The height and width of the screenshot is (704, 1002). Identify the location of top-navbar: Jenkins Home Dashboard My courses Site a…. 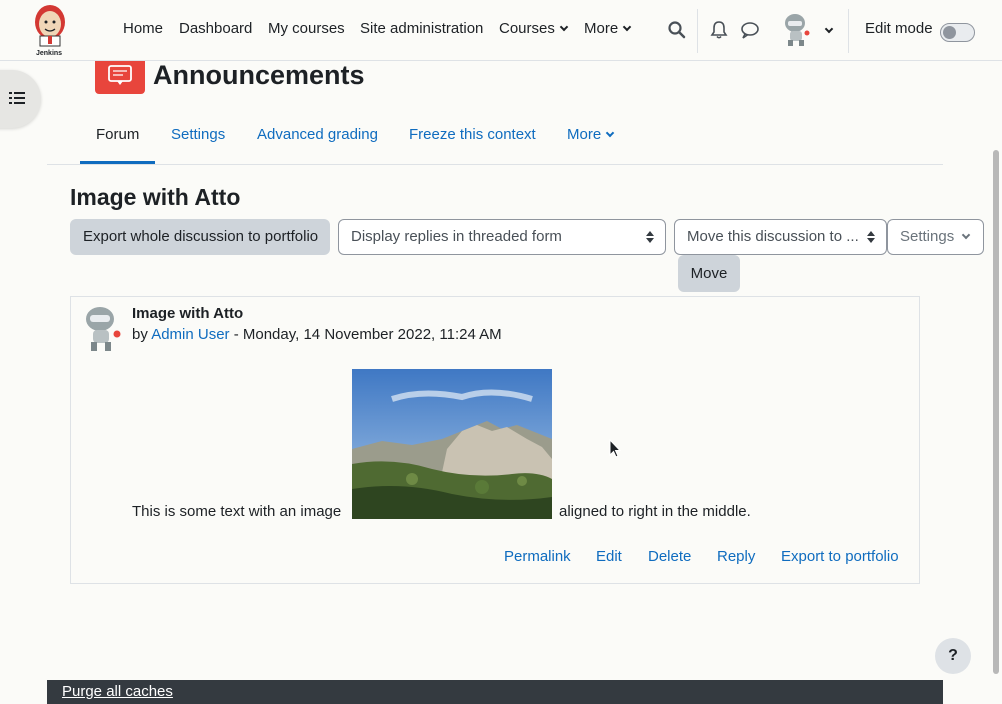
(501, 30).